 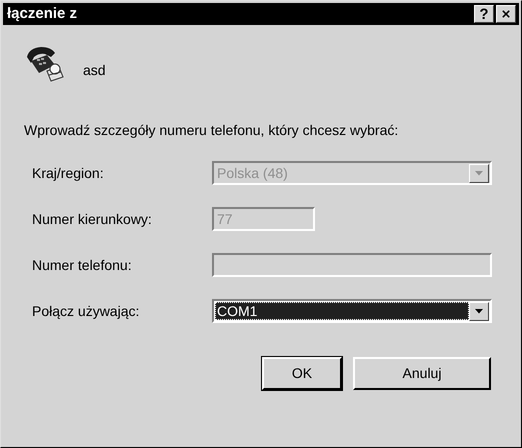 What do you see at coordinates (68, 173) in the screenshot?
I see `field-label: Kraj/region:` at bounding box center [68, 173].